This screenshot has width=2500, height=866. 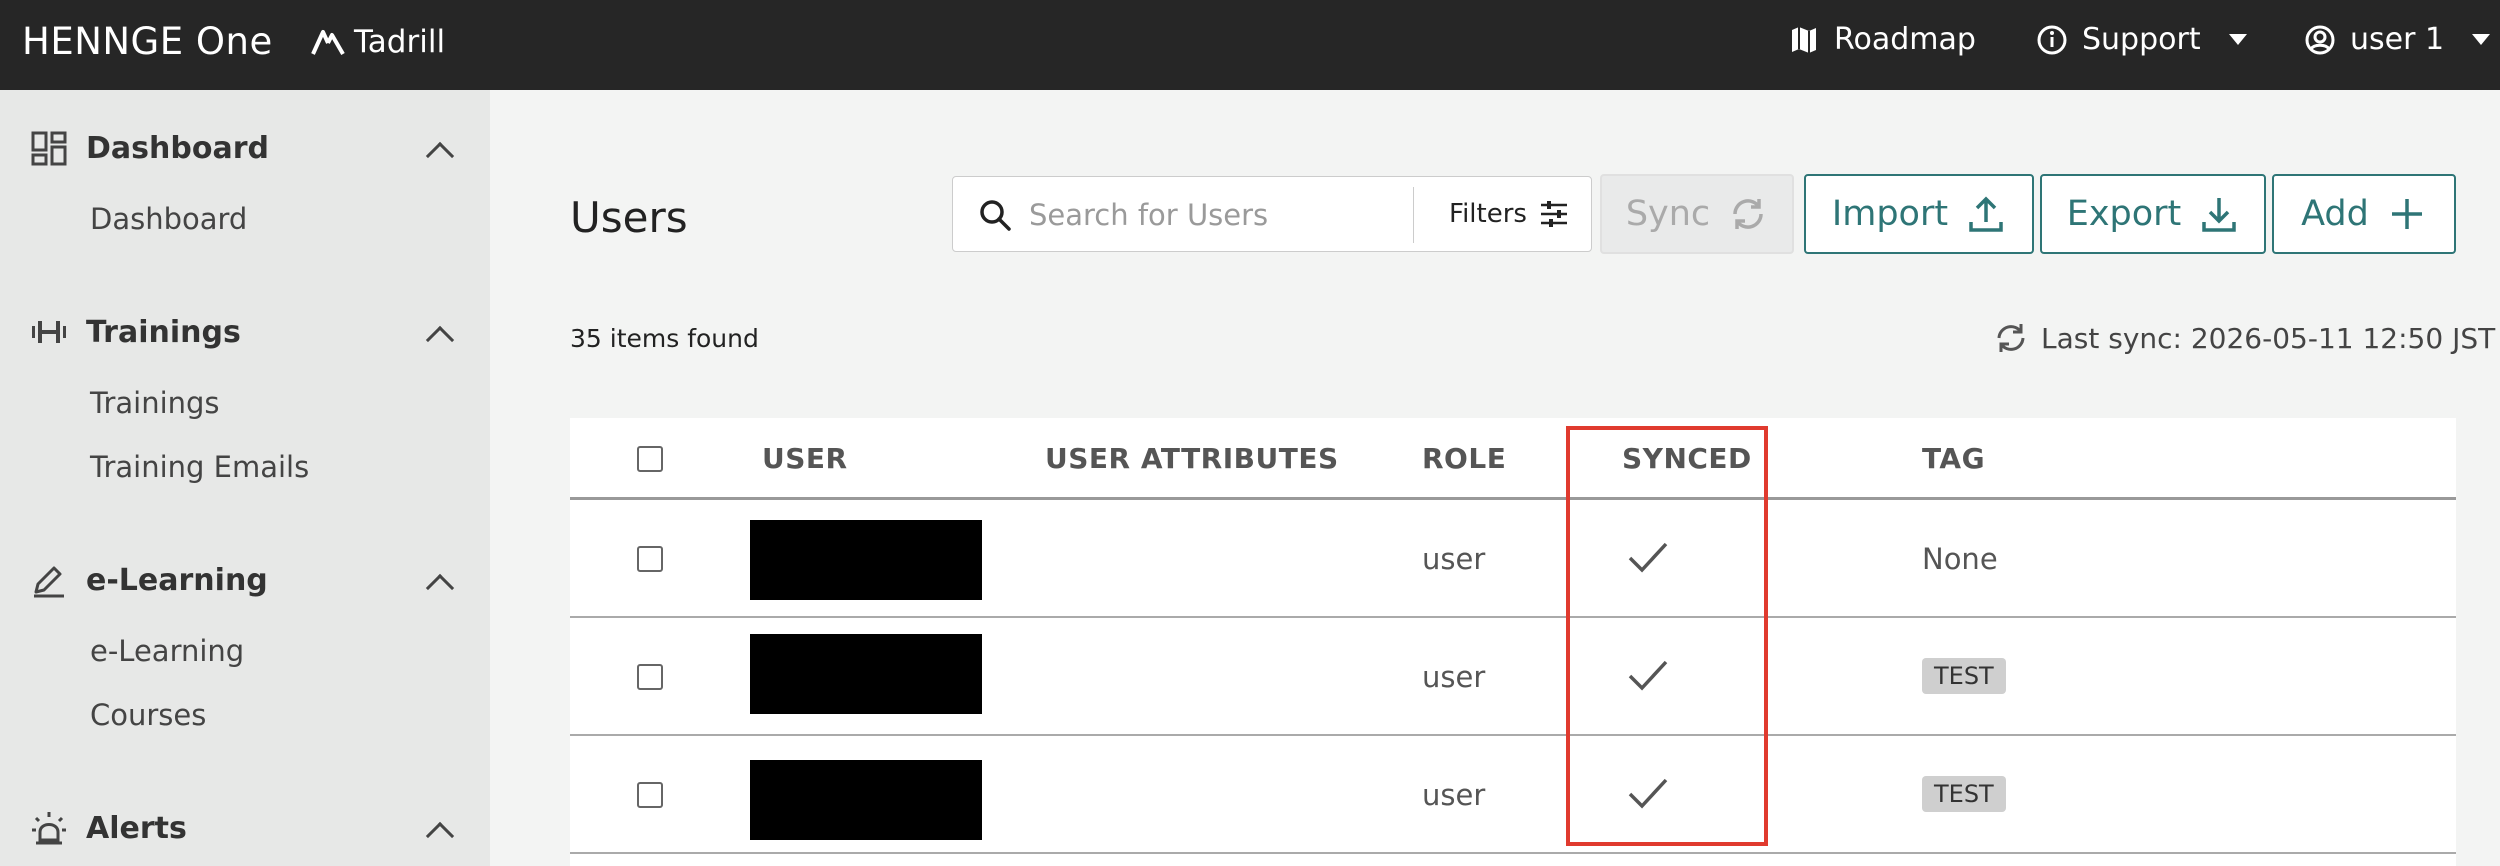 What do you see at coordinates (400, 42) in the screenshot?
I see `product-label: Tadrill` at bounding box center [400, 42].